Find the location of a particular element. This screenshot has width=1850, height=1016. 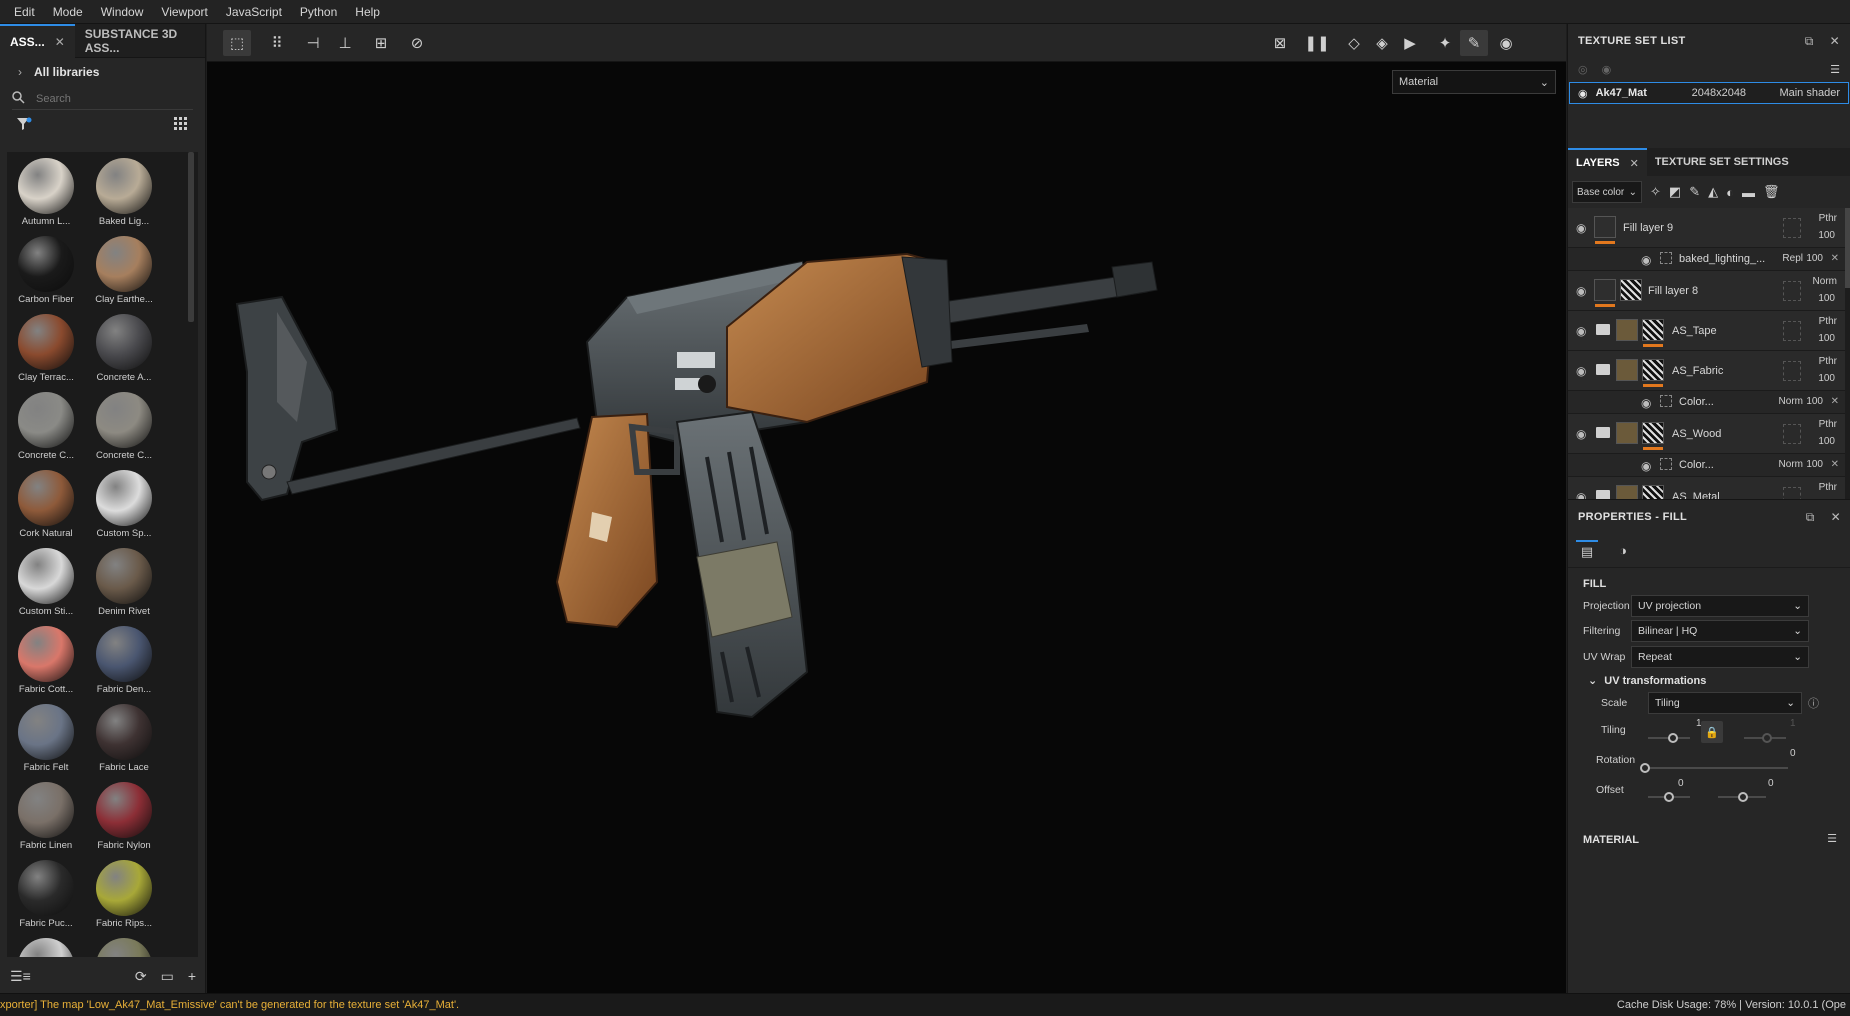

menu-help: Help is located at coordinates (367, 12).